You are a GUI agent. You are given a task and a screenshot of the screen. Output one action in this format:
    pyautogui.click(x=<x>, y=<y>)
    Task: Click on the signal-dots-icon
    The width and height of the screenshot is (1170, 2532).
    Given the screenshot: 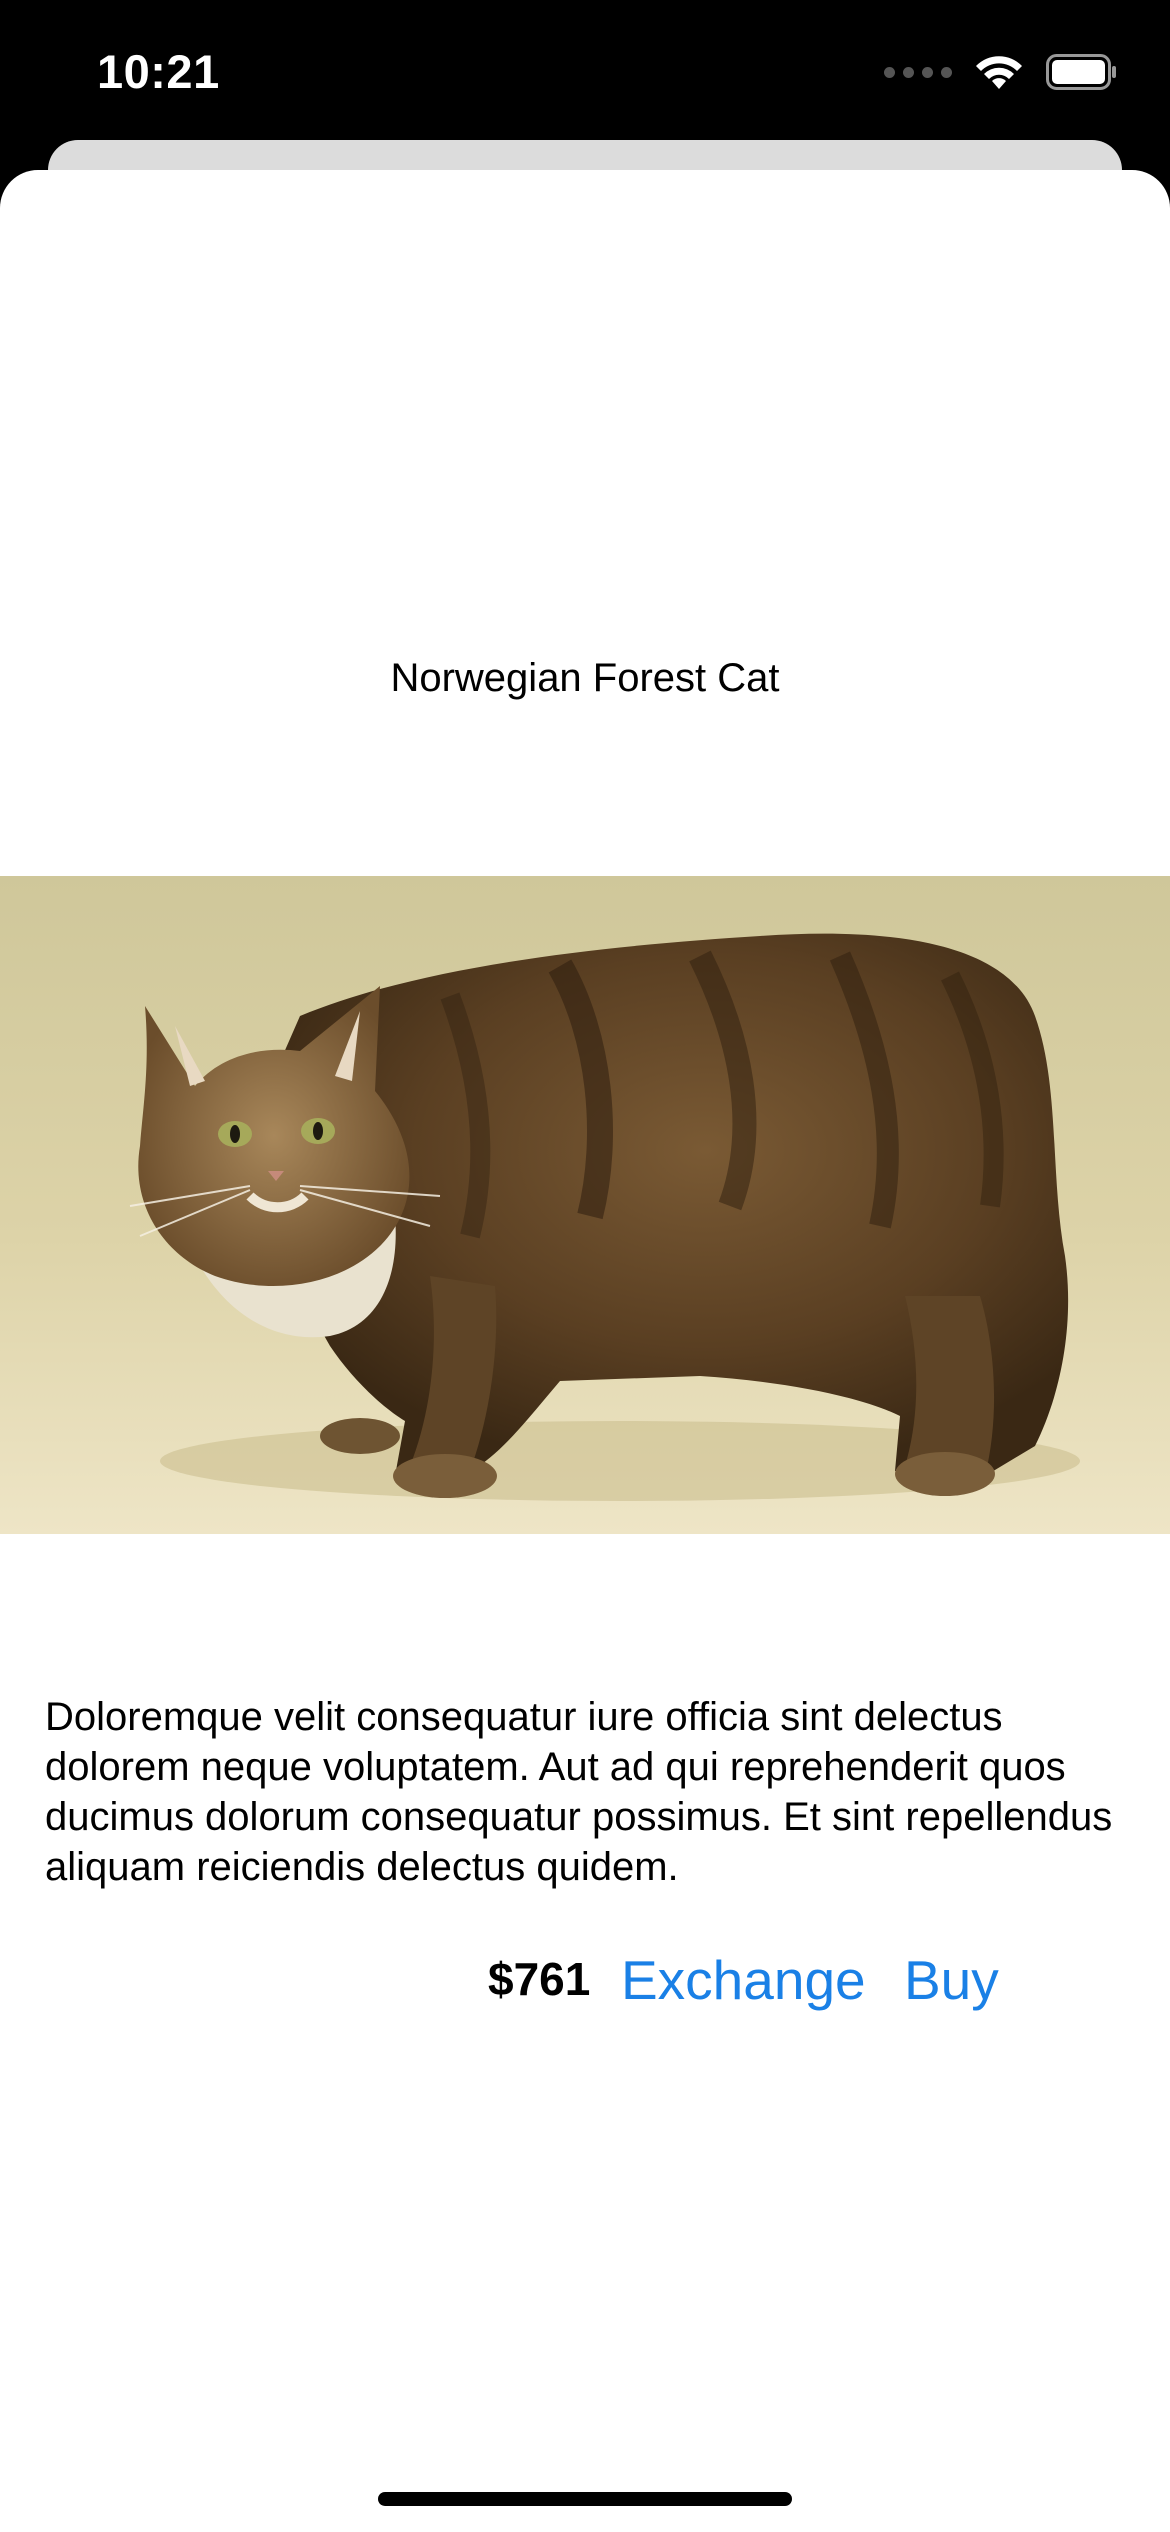 What is the action you would take?
    pyautogui.click(x=918, y=72)
    